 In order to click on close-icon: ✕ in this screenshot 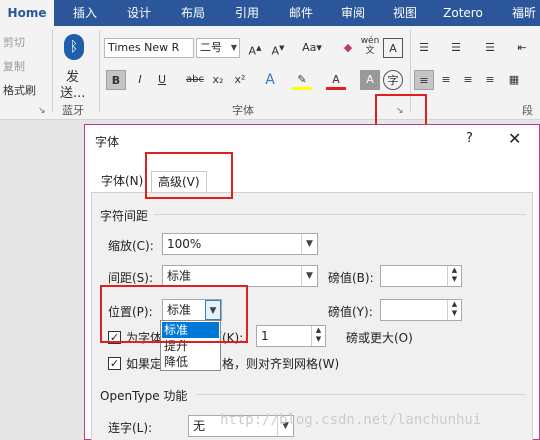, I will do `click(514, 138)`.